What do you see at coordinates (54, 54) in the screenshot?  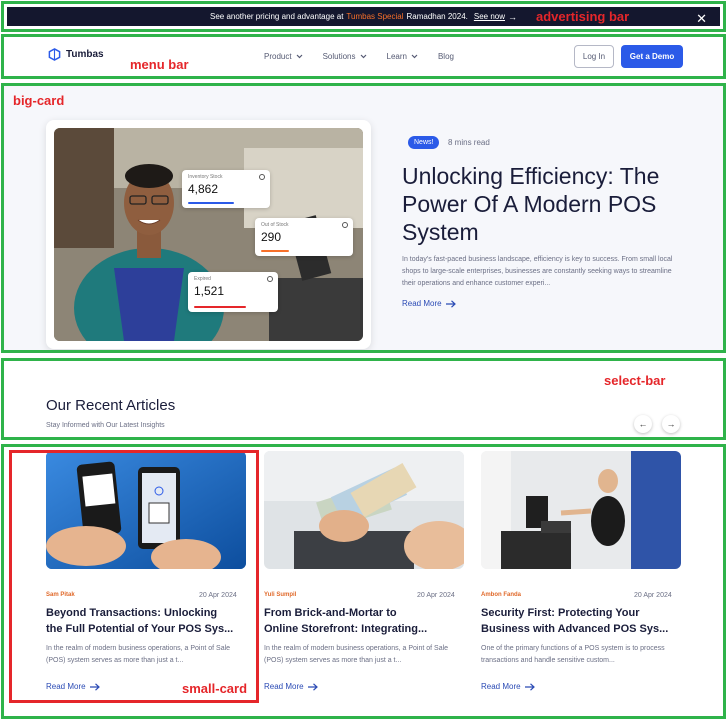 I see `logo-icon` at bounding box center [54, 54].